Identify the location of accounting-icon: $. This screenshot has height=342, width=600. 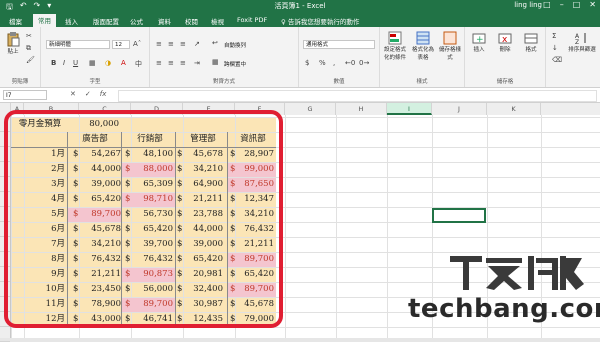
(307, 63).